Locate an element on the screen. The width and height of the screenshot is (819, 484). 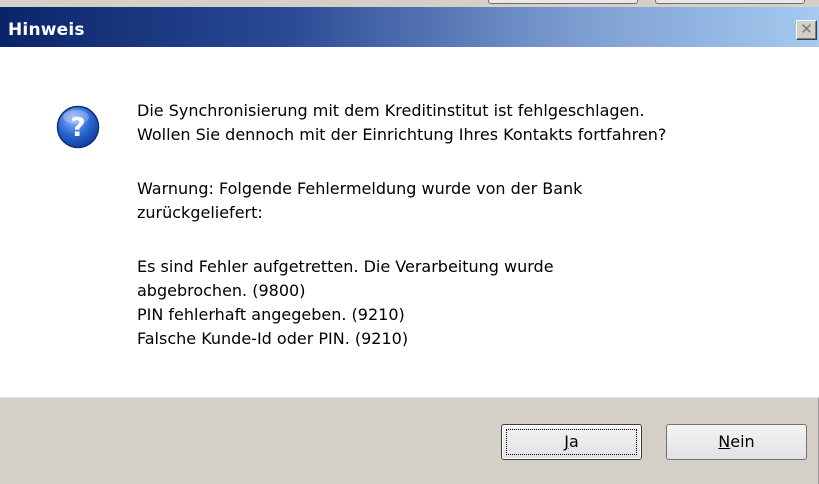
close-button: ✕ is located at coordinates (806, 30).